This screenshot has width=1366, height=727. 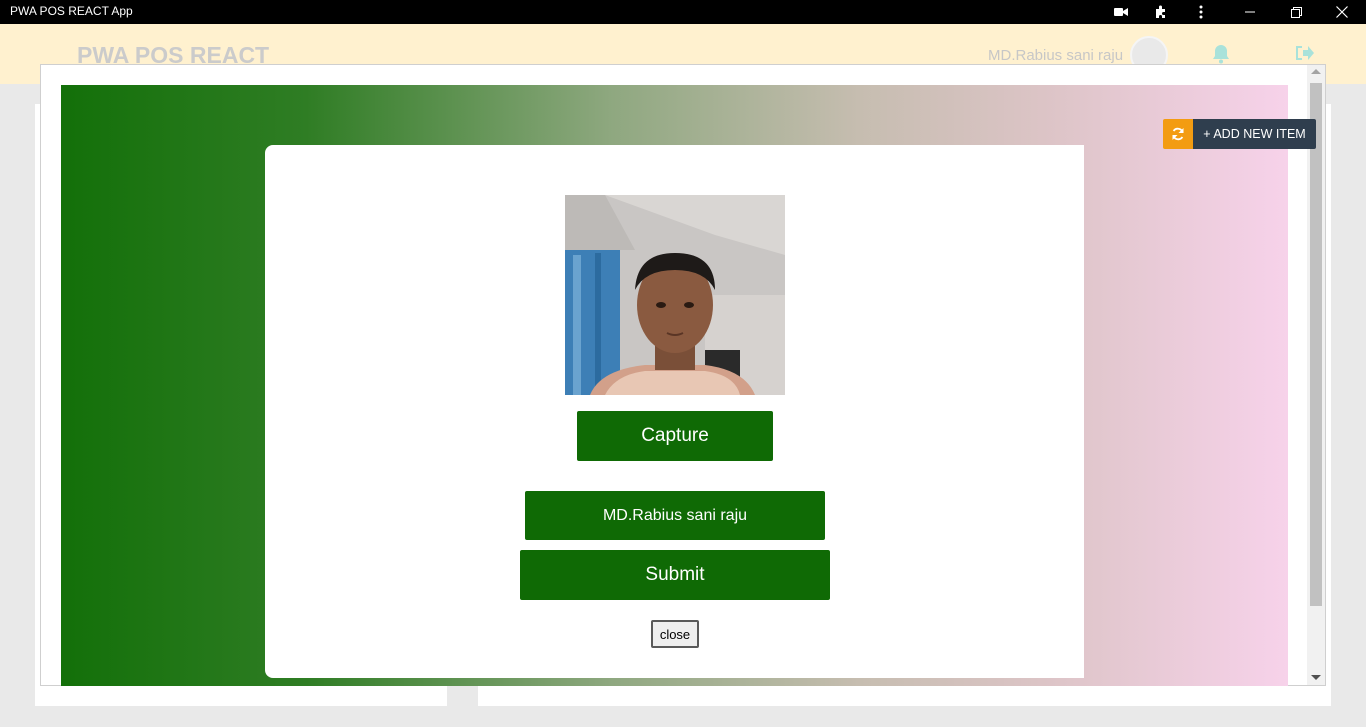 What do you see at coordinates (1296, 12) in the screenshot?
I see `restore-icon` at bounding box center [1296, 12].